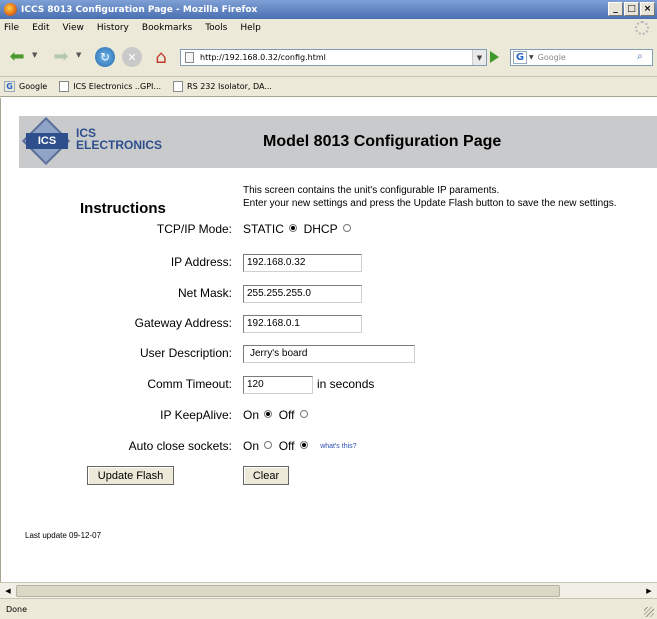 The height and width of the screenshot is (619, 657). Describe the element at coordinates (40, 28) in the screenshot. I see `menu-edit: Edit` at that location.